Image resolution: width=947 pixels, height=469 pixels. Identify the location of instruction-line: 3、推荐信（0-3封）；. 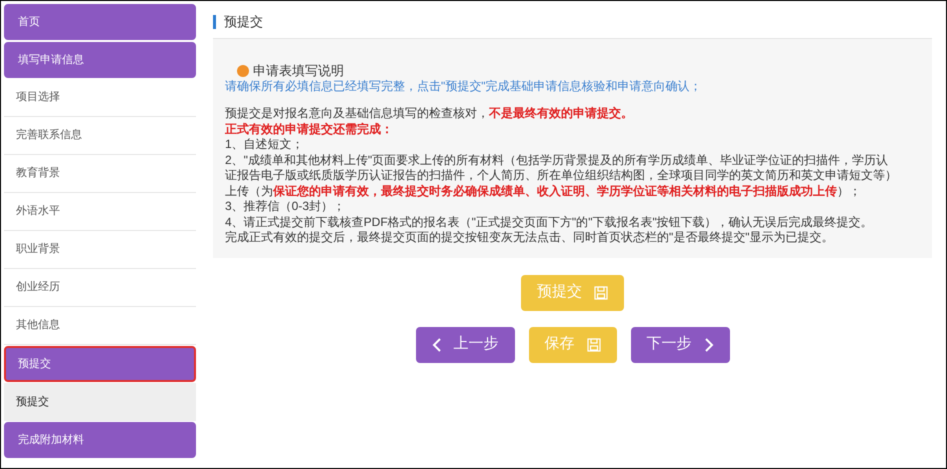
(285, 206).